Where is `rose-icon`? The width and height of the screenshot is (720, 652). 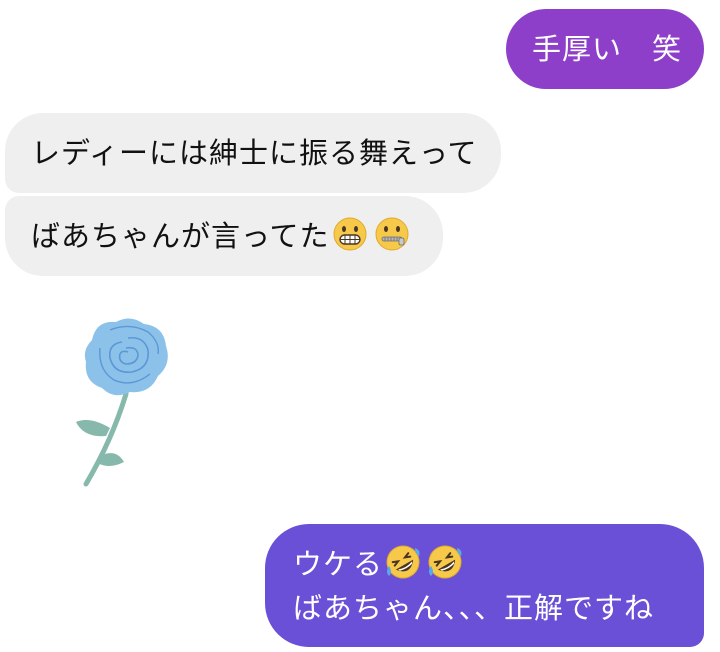
rose-icon is located at coordinates (122, 402).